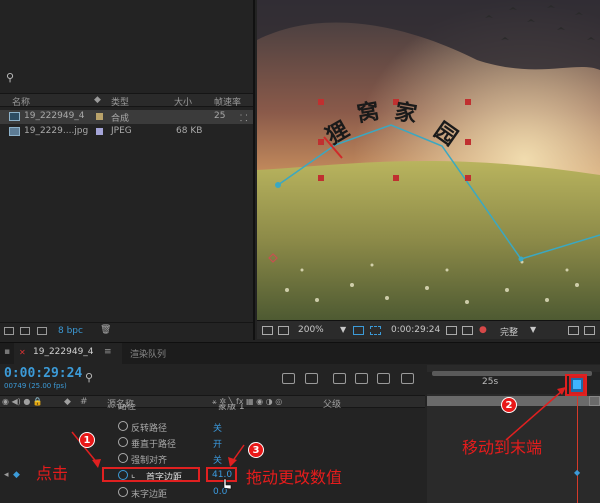 The width and height of the screenshot is (600, 503). Describe the element at coordinates (294, 477) in the screenshot. I see `annotation-drag: 拖动更改数值` at that location.